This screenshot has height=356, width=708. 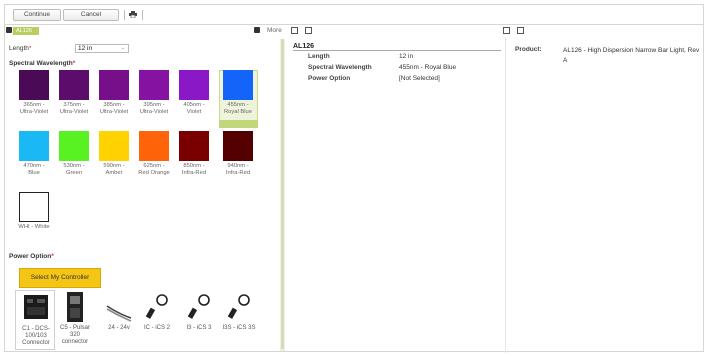 What do you see at coordinates (114, 166) in the screenshot?
I see `swatch-caption-line1: 590nm -` at bounding box center [114, 166].